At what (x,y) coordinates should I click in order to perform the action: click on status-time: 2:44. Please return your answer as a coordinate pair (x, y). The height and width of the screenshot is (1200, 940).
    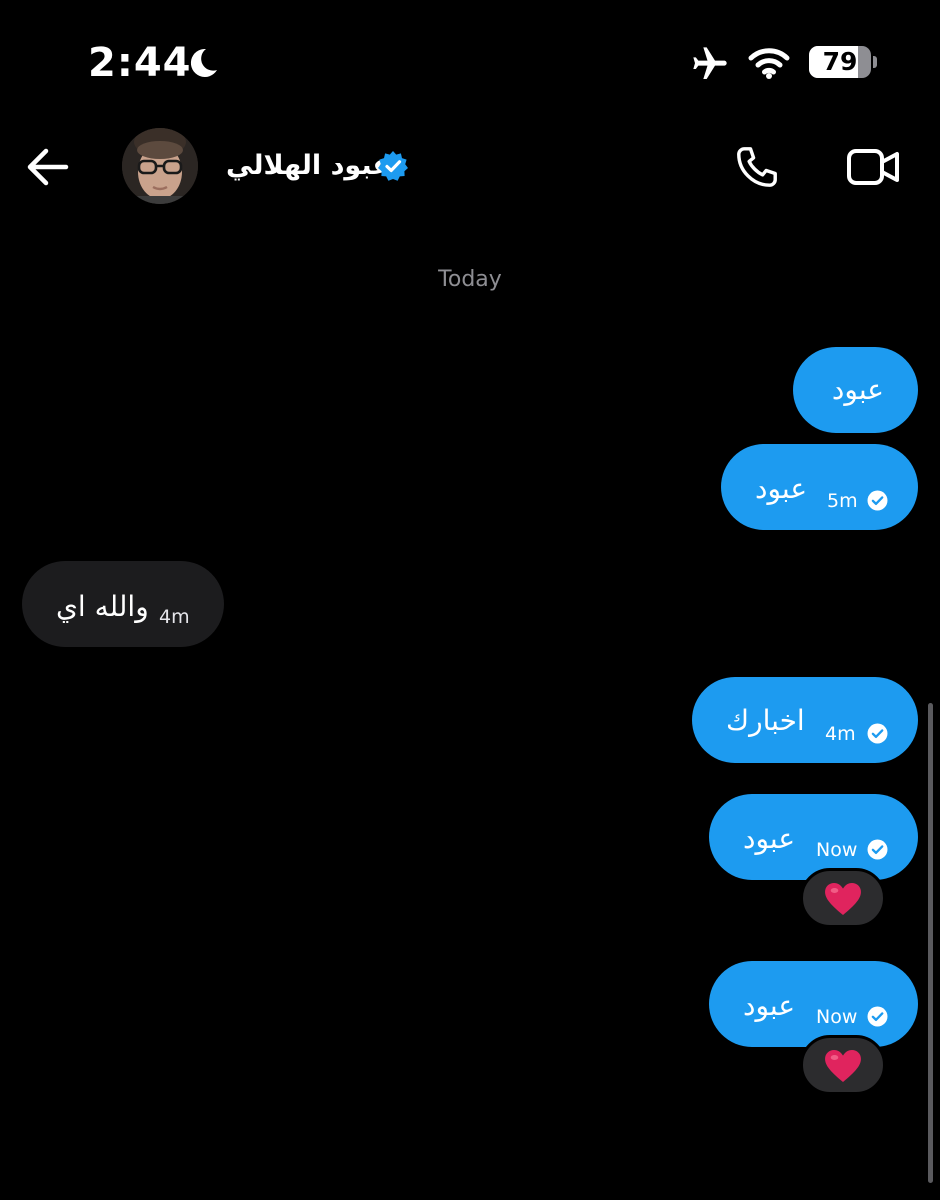
    Looking at the image, I should click on (140, 63).